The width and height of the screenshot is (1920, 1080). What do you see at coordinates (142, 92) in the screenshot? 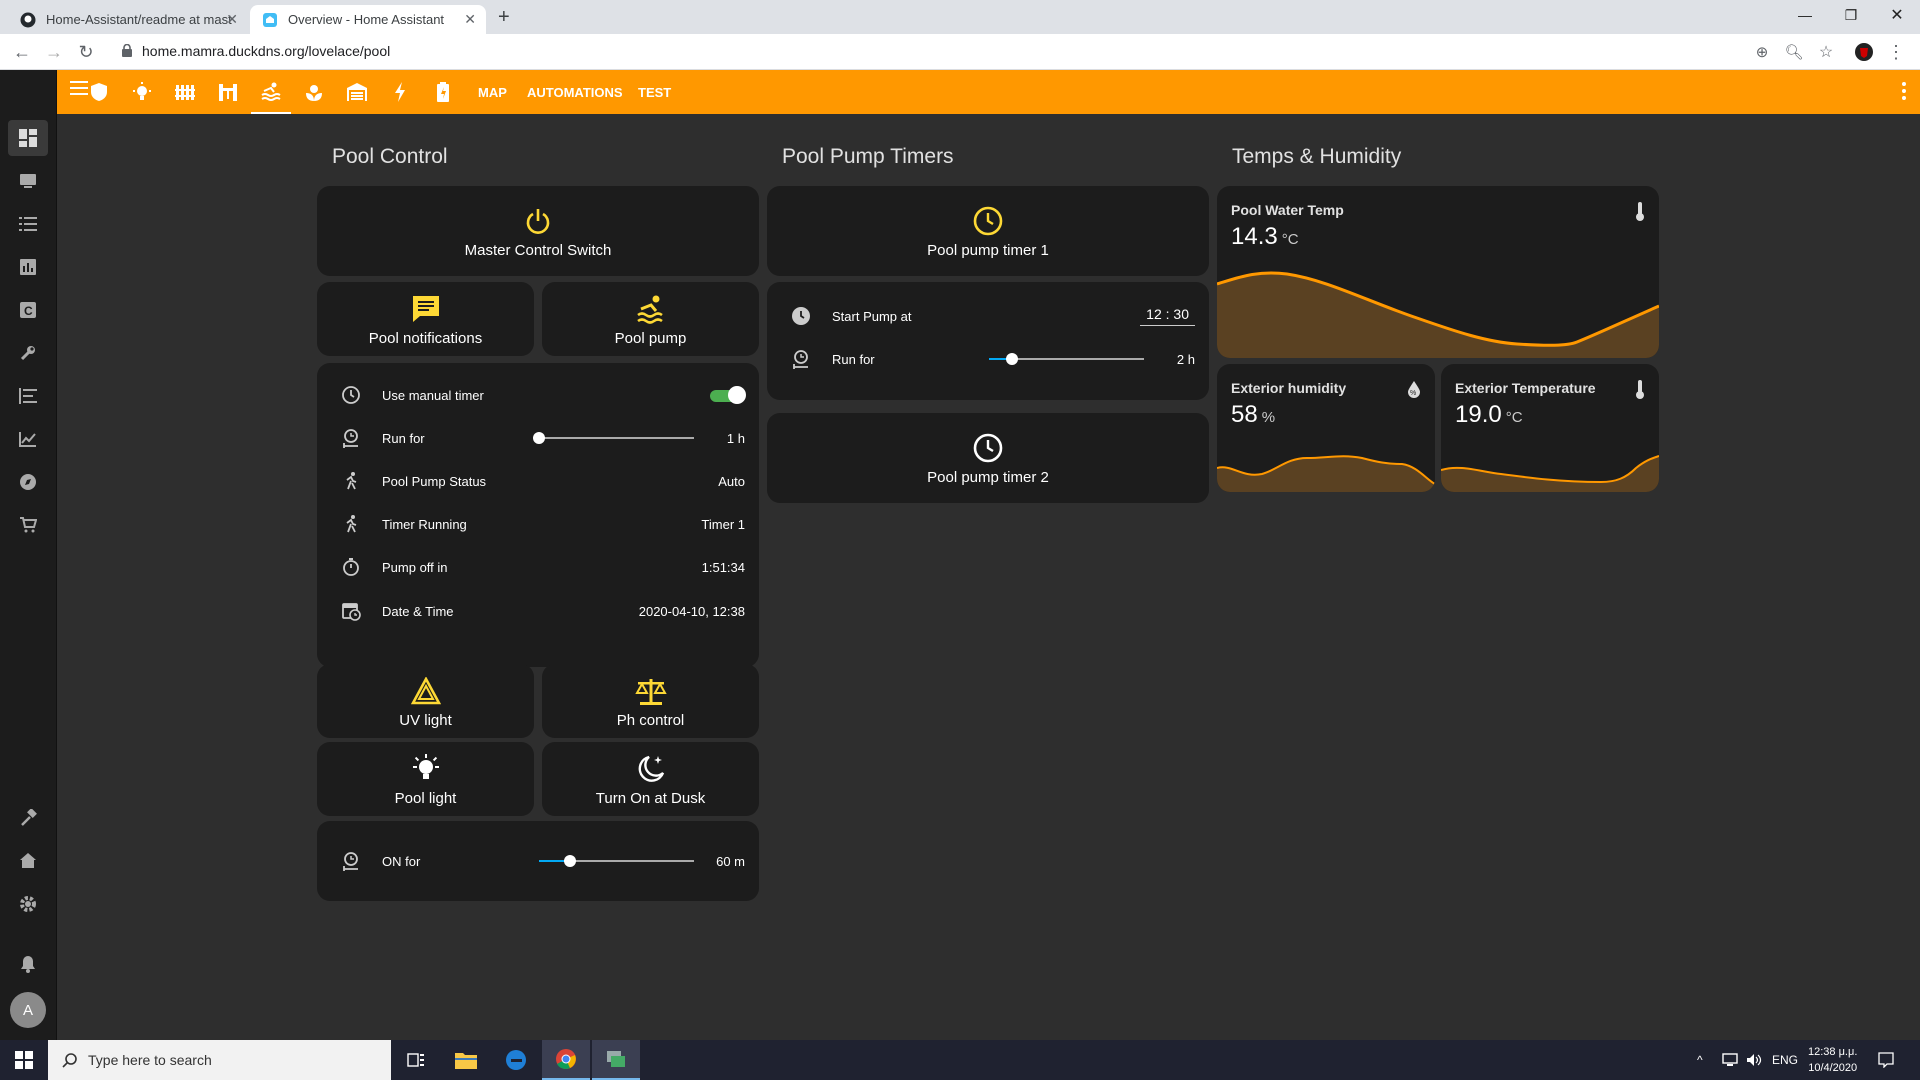
I see `lightbulb-icon` at bounding box center [142, 92].